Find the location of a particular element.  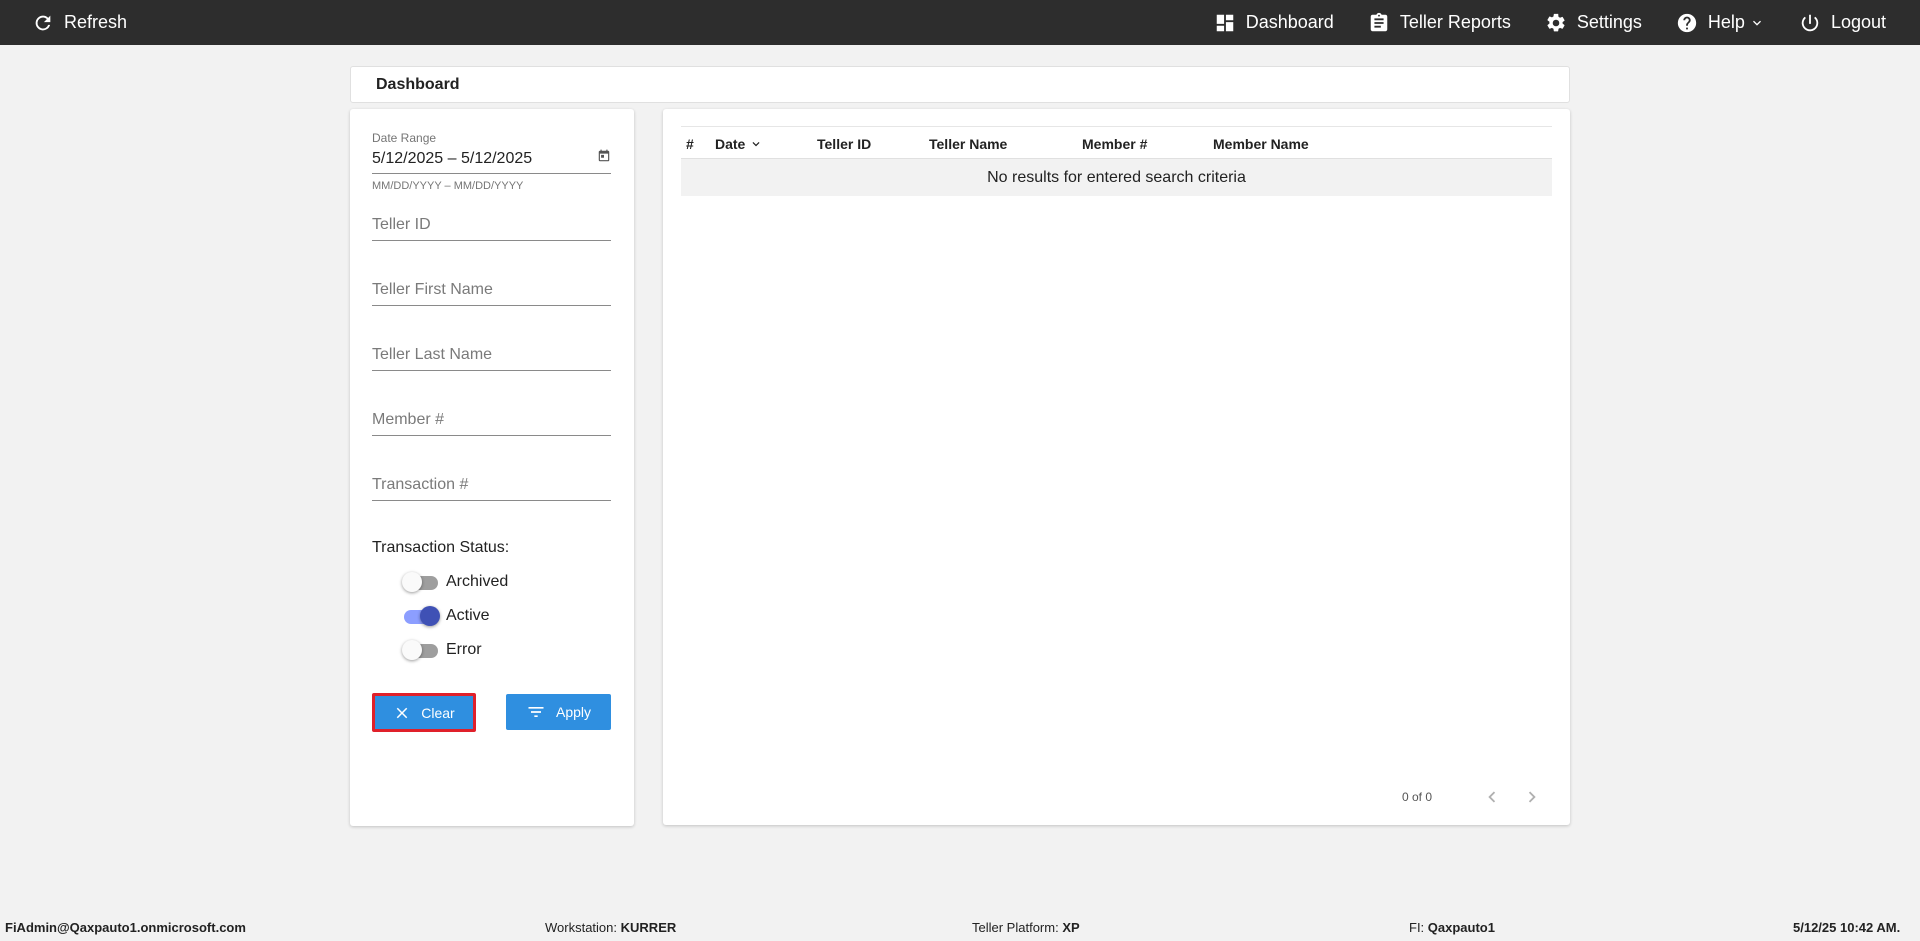

previous-page-button is located at coordinates (1492, 797).